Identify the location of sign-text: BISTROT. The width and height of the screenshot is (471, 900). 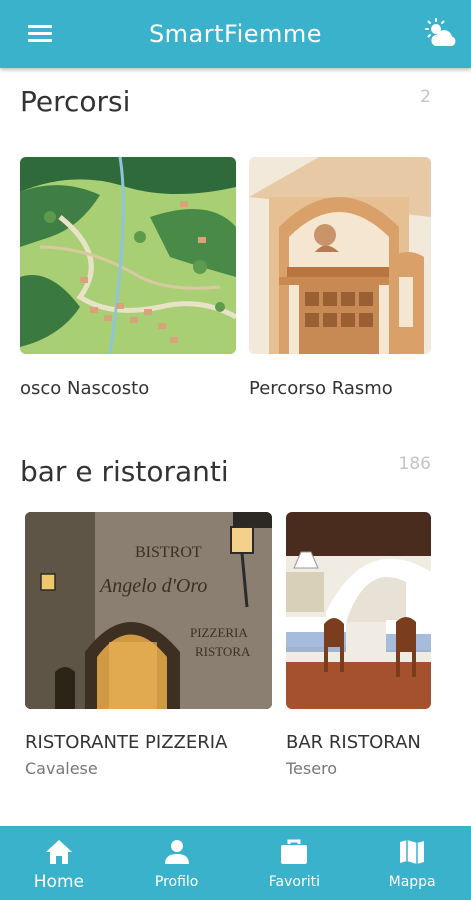
(168, 552).